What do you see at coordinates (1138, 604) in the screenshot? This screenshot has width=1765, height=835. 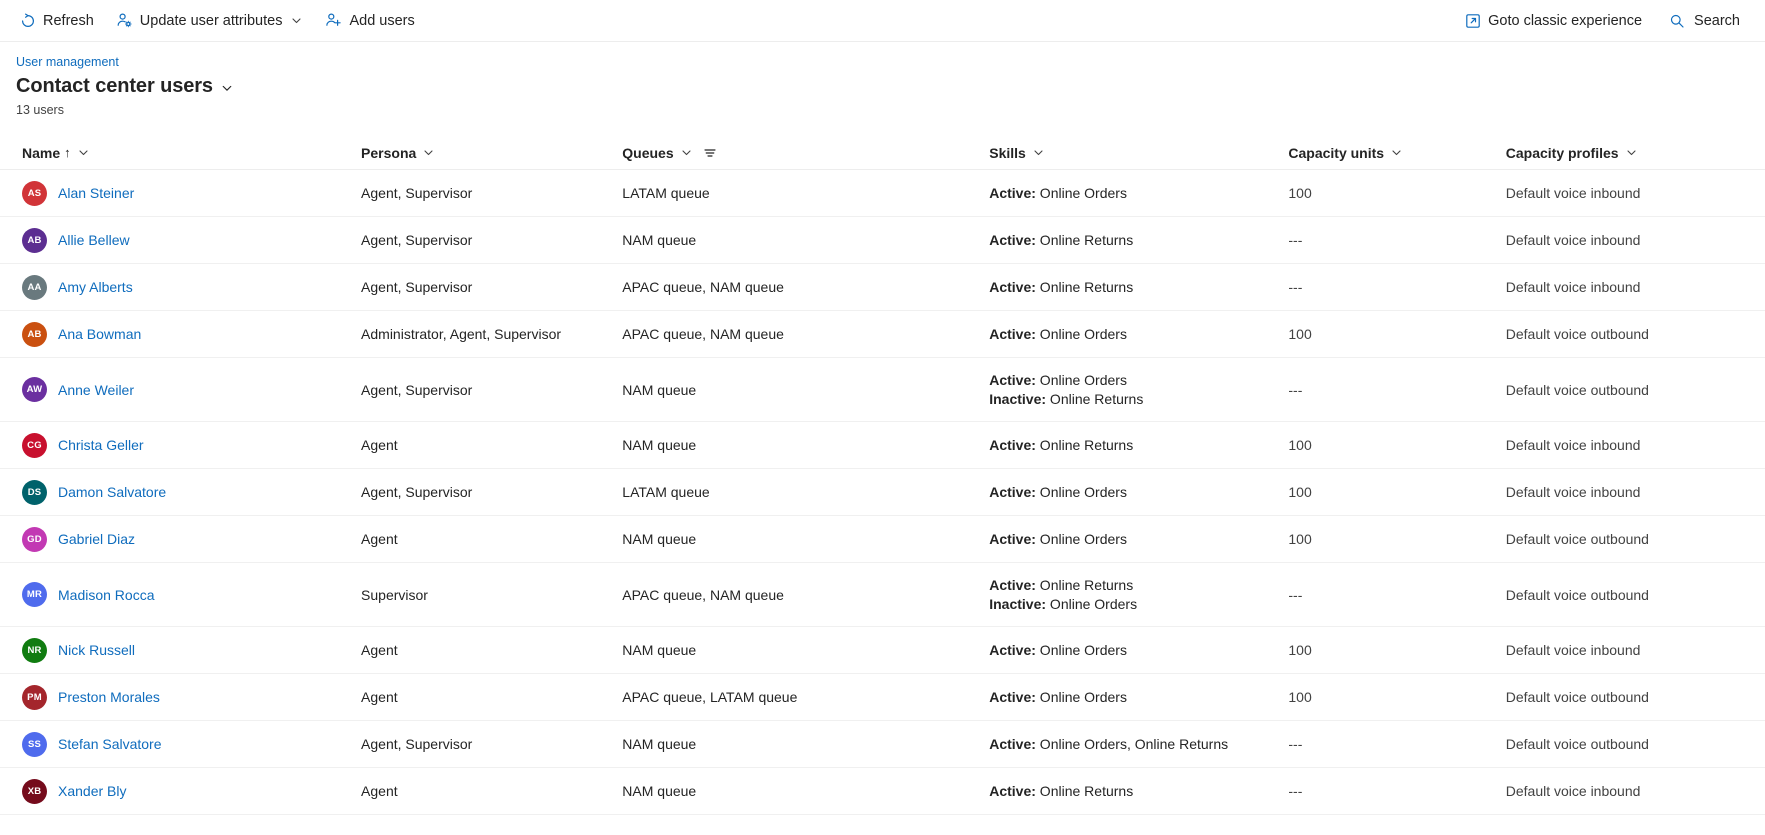 I see `skill-inactive-line: Inactive: Online Orders` at bounding box center [1138, 604].